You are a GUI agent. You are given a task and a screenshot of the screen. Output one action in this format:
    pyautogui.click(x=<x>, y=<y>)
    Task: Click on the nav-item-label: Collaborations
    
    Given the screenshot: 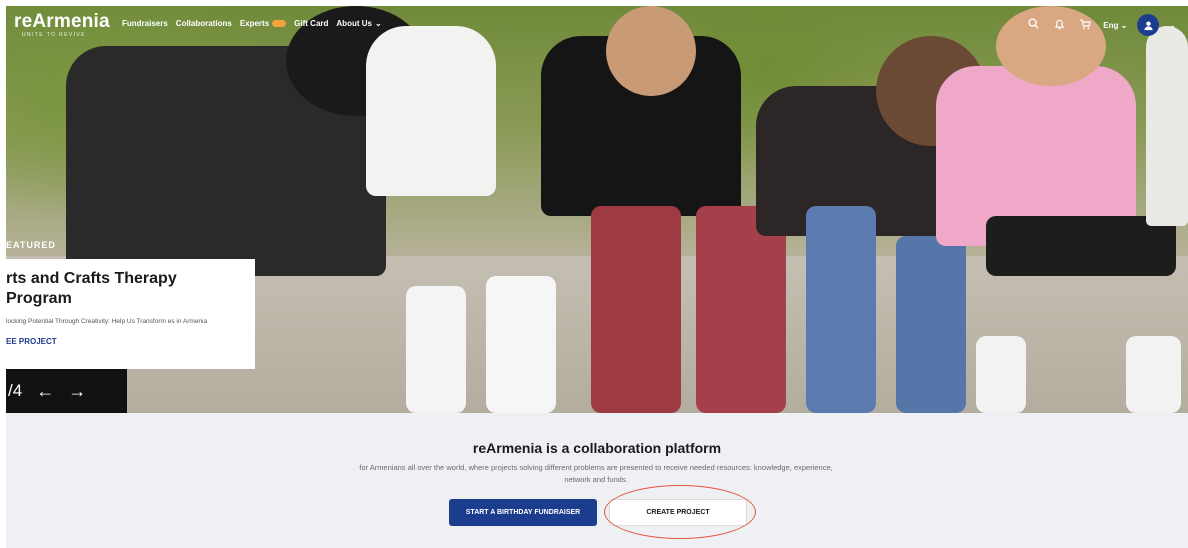 What is the action you would take?
    pyautogui.click(x=203, y=23)
    